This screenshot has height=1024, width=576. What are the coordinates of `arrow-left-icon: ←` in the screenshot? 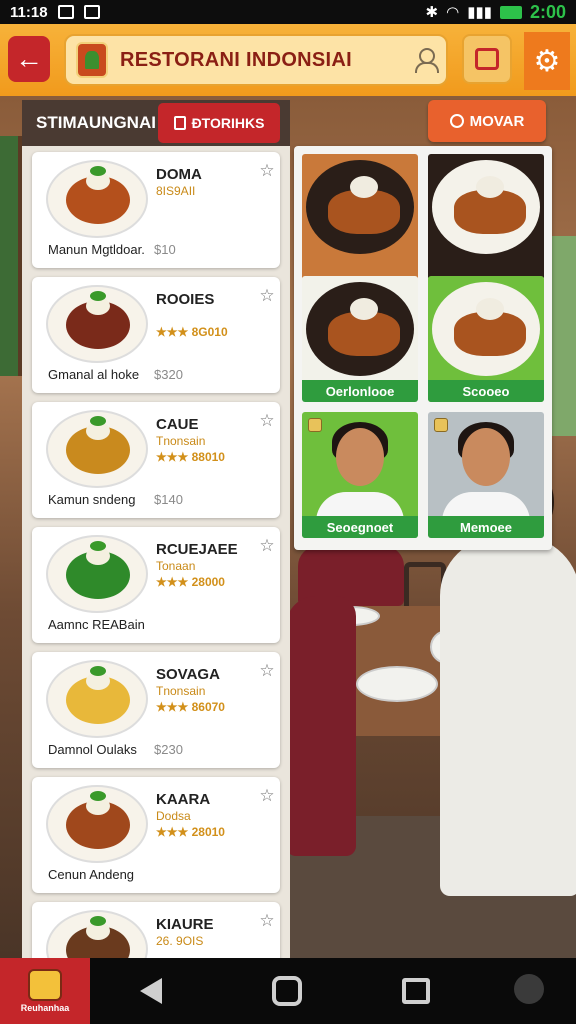 It's located at (29, 58).